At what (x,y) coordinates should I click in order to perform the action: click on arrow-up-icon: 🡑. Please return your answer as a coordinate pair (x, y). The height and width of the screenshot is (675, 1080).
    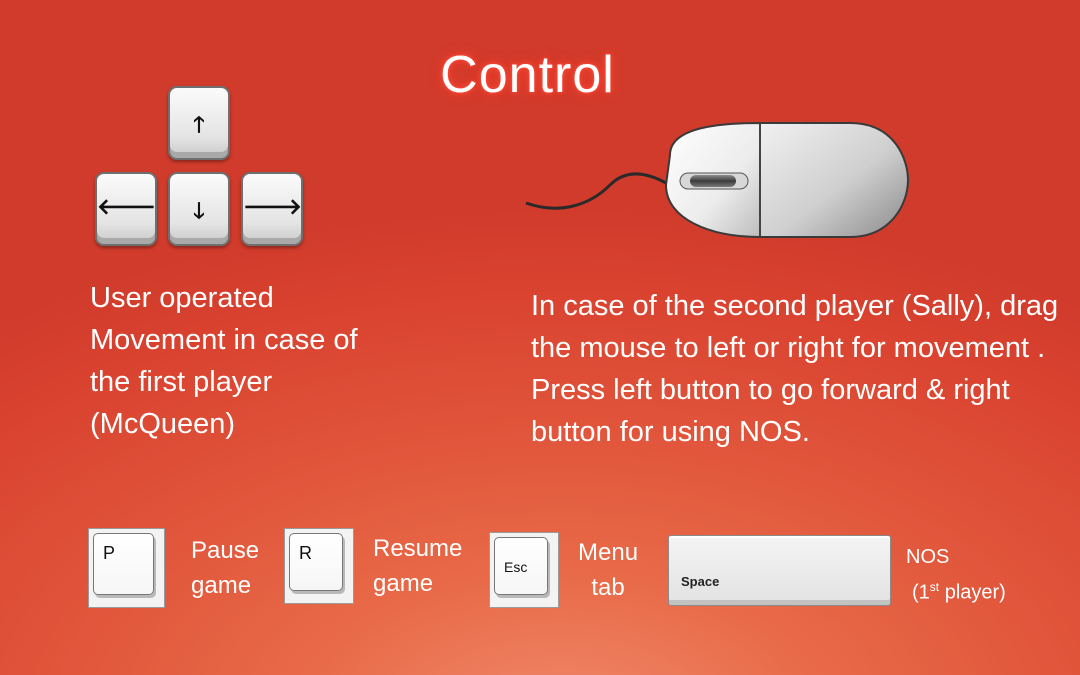
    Looking at the image, I should click on (199, 125).